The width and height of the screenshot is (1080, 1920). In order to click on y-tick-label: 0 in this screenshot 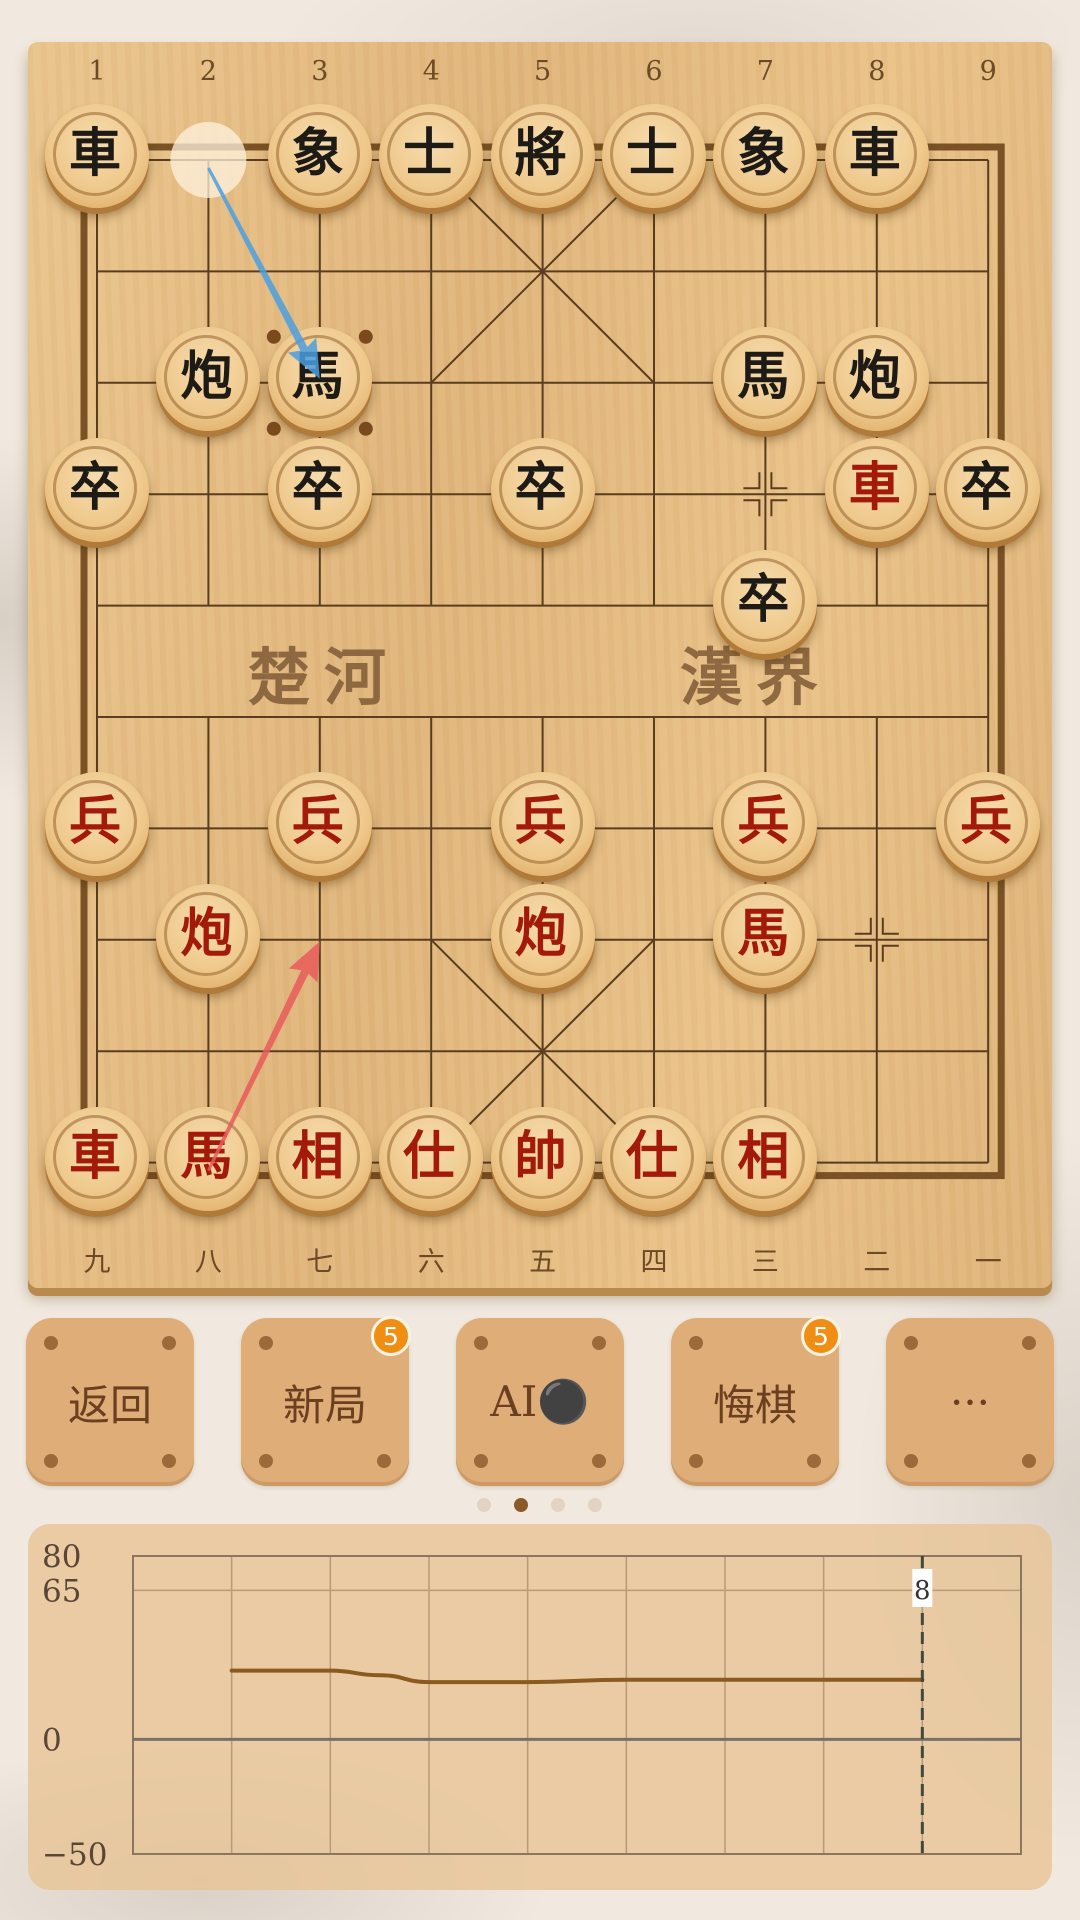, I will do `click(52, 1740)`.